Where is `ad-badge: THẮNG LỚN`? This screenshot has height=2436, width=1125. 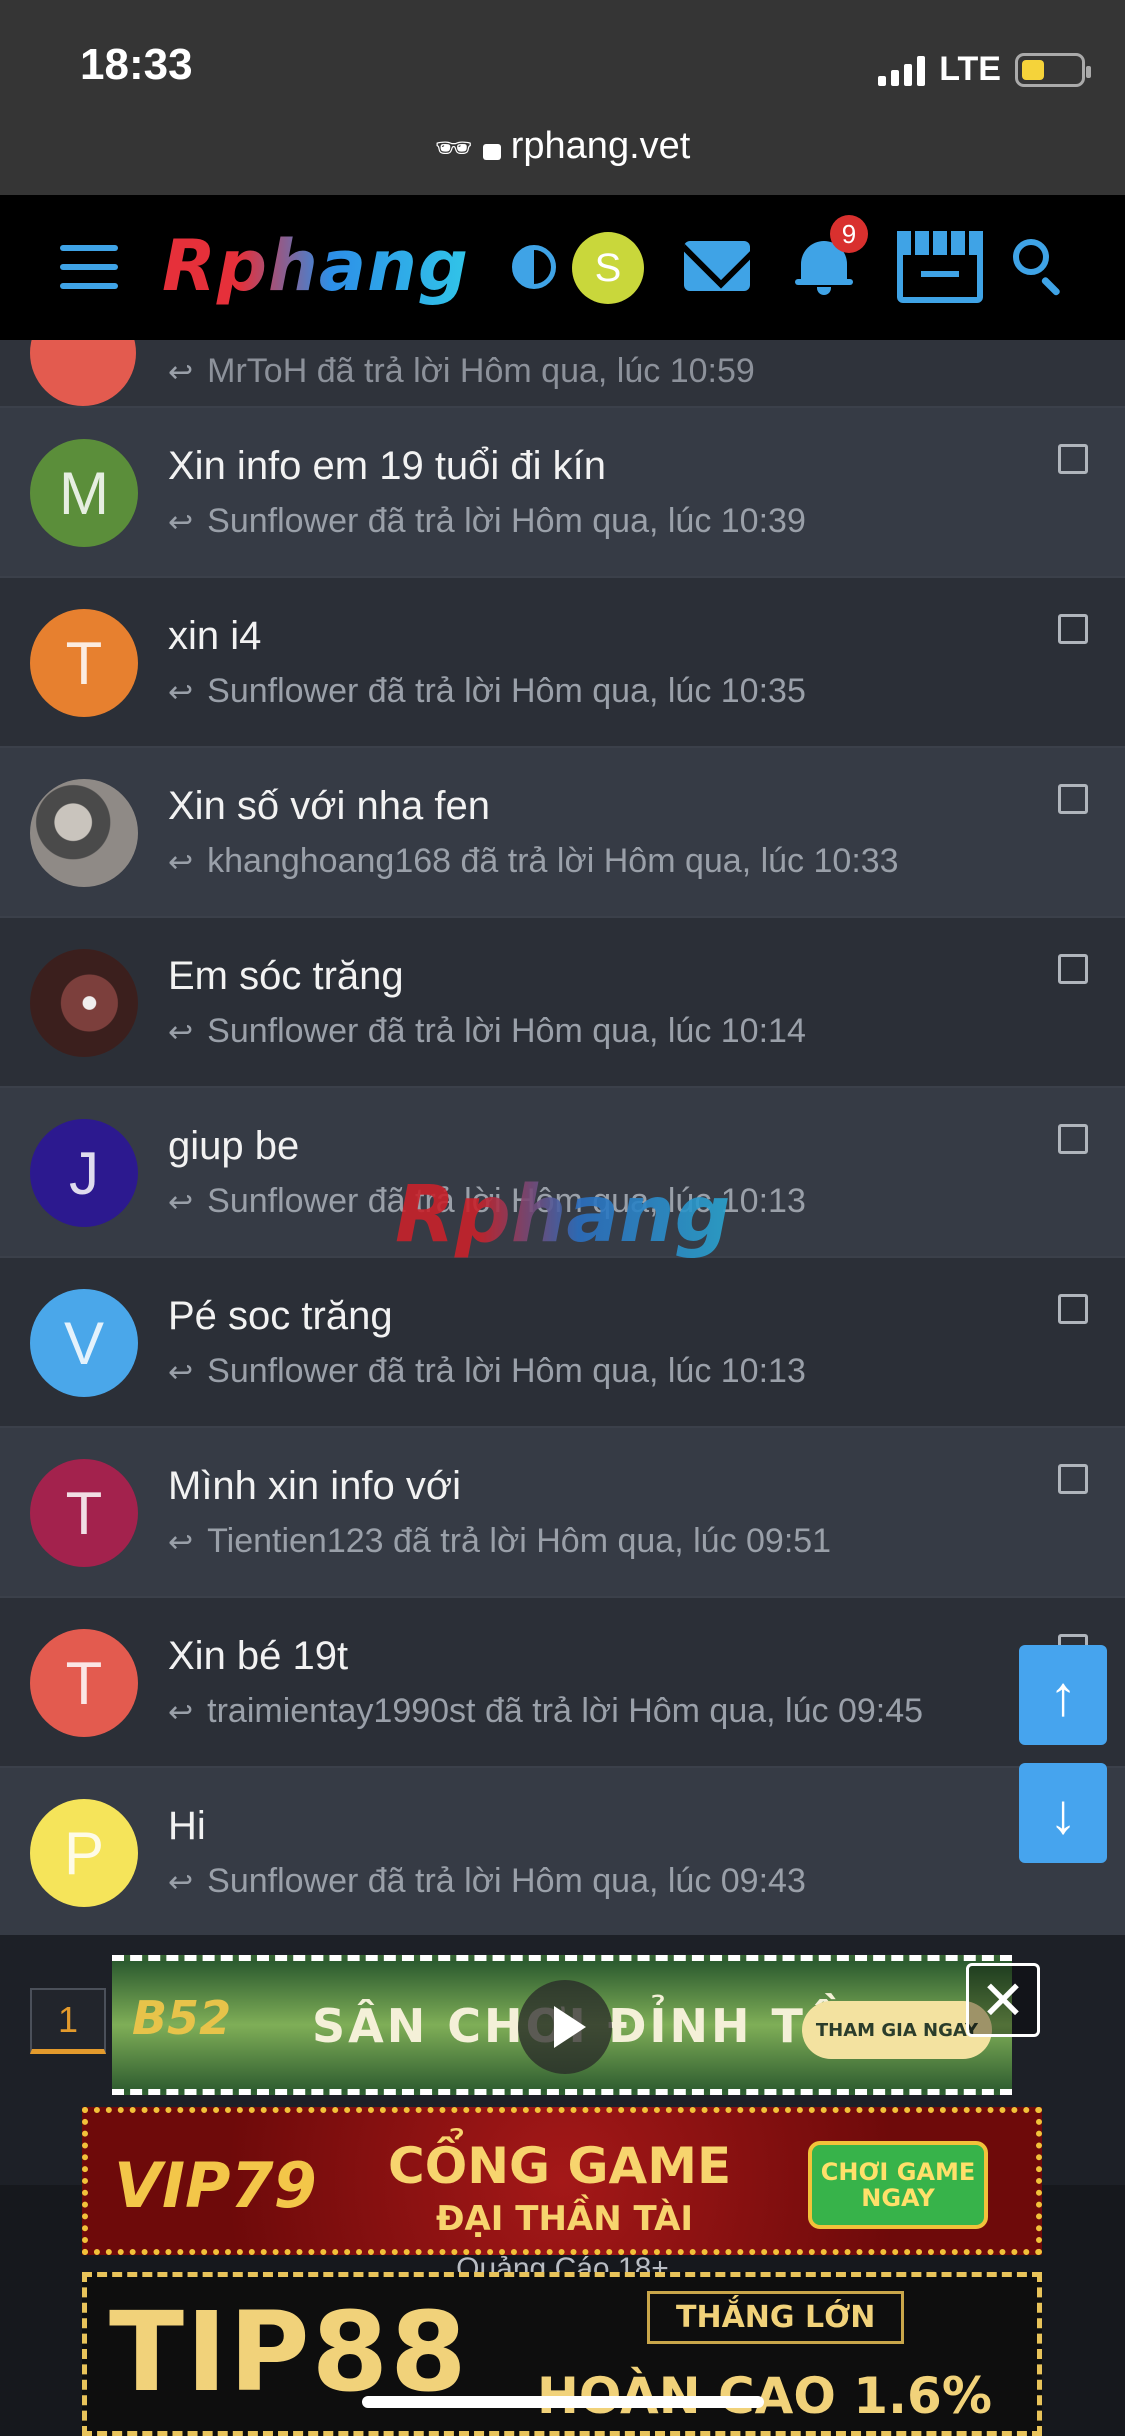 ad-badge: THẮNG LỚN is located at coordinates (776, 2317).